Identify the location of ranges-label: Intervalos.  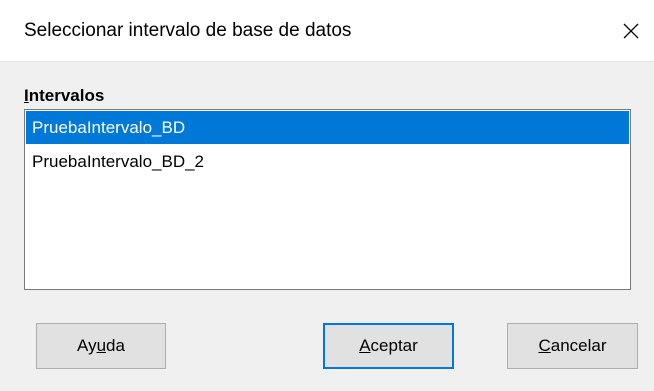
(64, 95).